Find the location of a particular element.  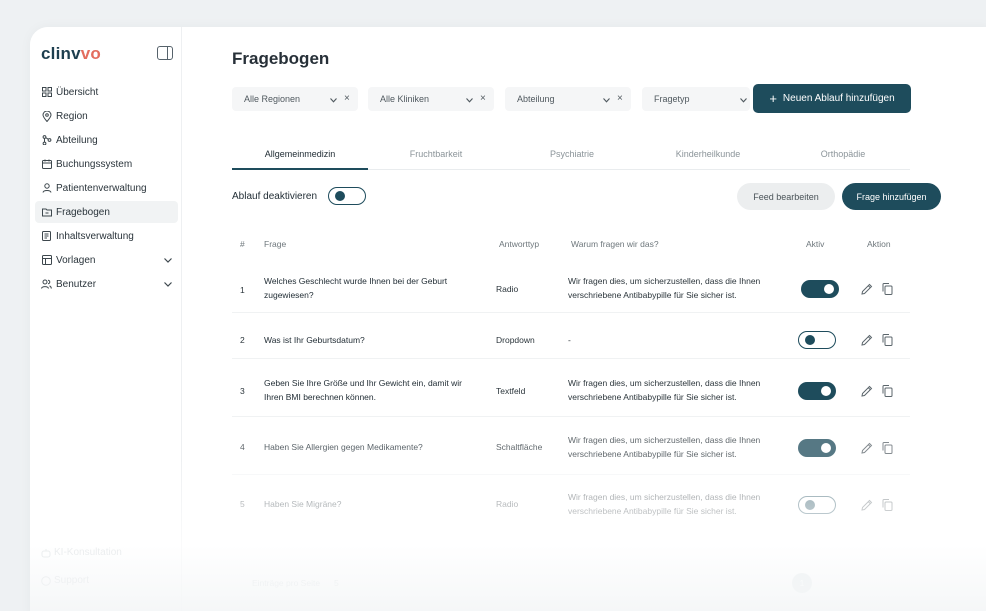

add-question-button: Frage hinzufügen is located at coordinates (891, 196).